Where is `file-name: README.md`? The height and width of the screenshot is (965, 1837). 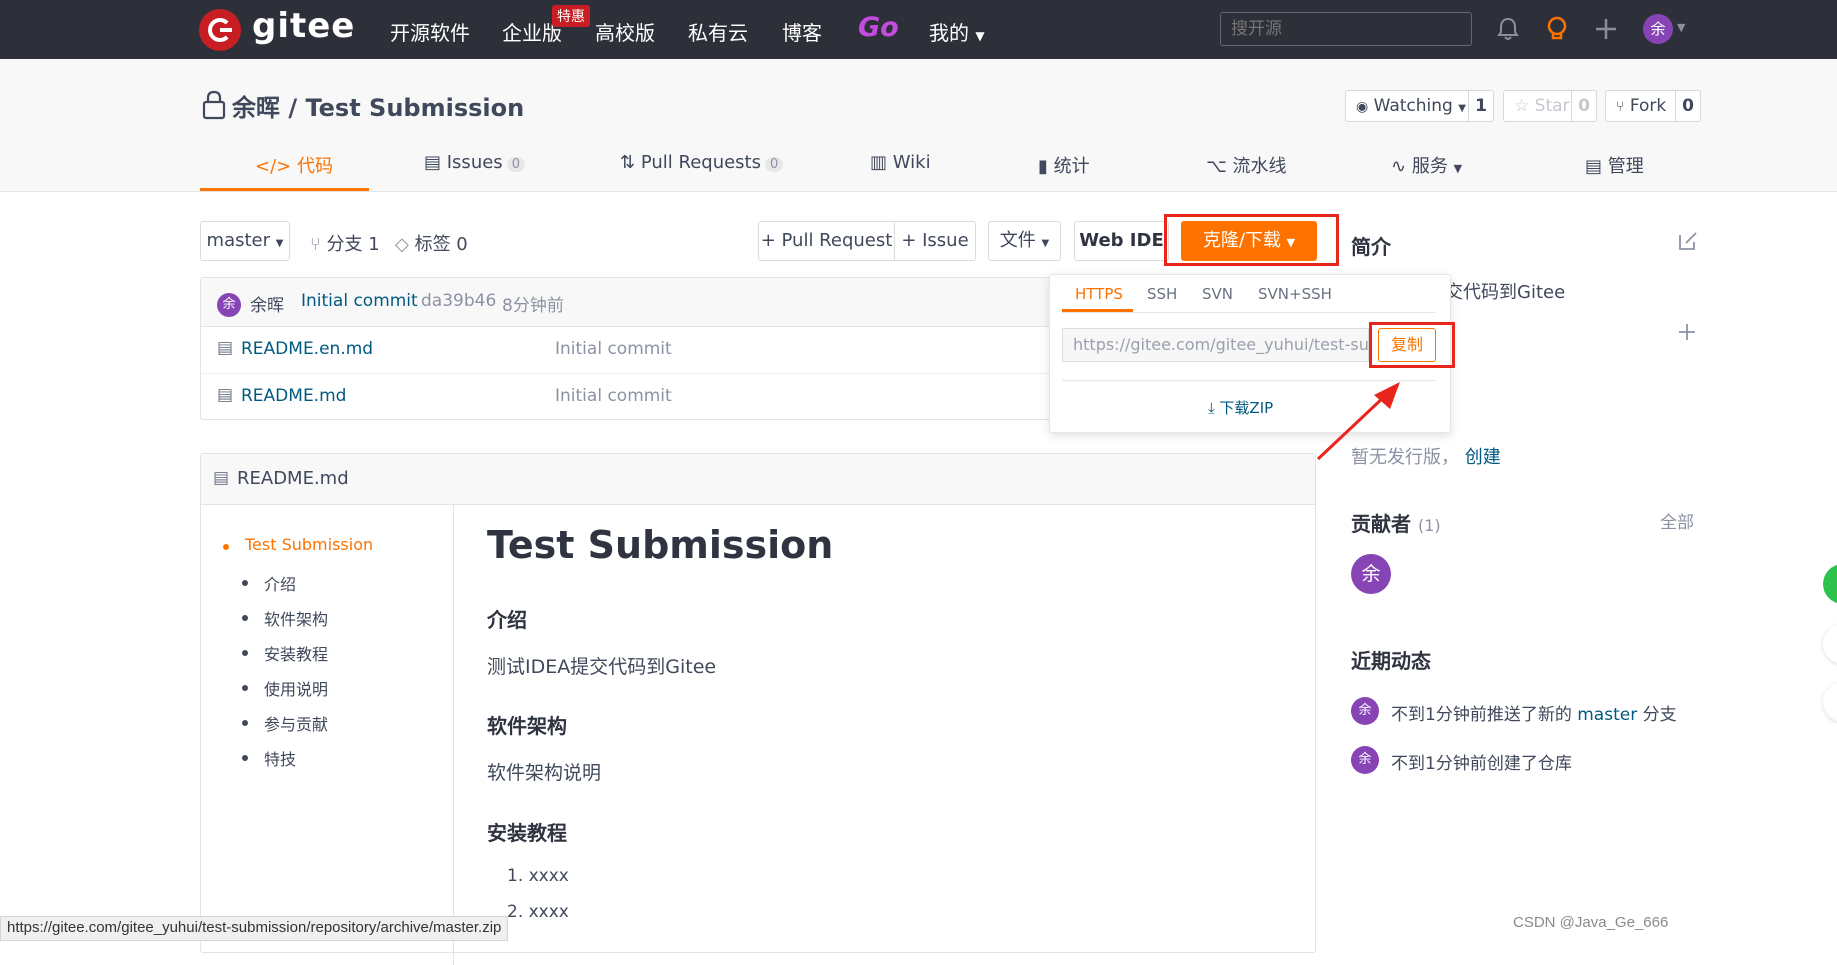 file-name: README.md is located at coordinates (293, 396).